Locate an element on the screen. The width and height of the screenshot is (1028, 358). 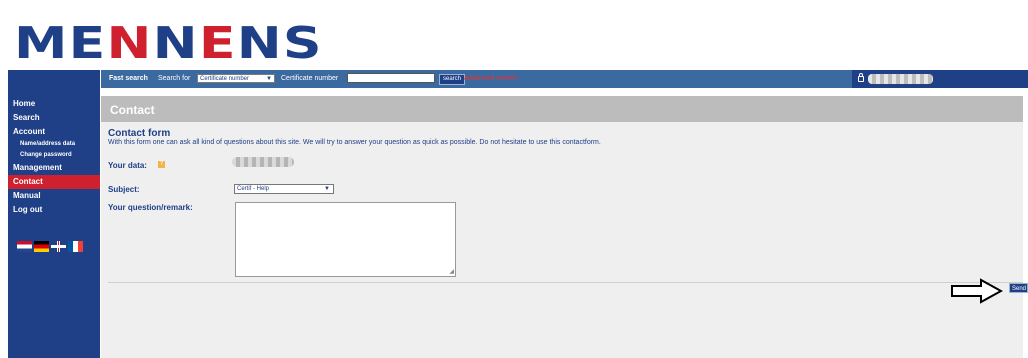
your-data-label: Your data: is located at coordinates (127, 165).